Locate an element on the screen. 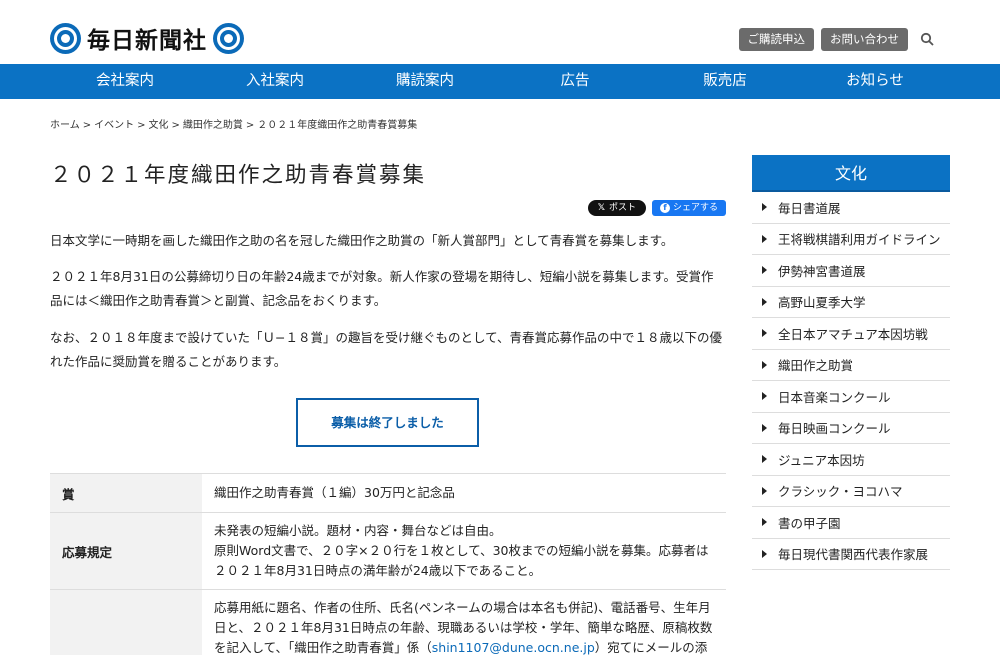 Image resolution: width=1000 pixels, height=655 pixels. sidebar-item: 書の甲子園 is located at coordinates (851, 523).